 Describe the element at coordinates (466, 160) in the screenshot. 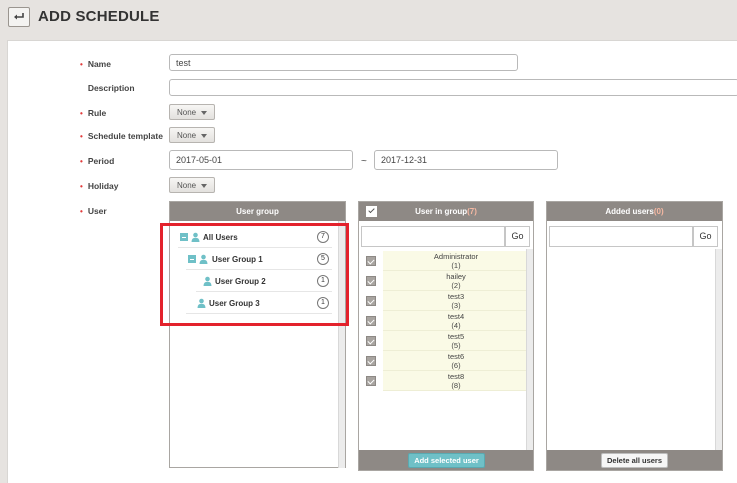

I see `period-end-input` at that location.